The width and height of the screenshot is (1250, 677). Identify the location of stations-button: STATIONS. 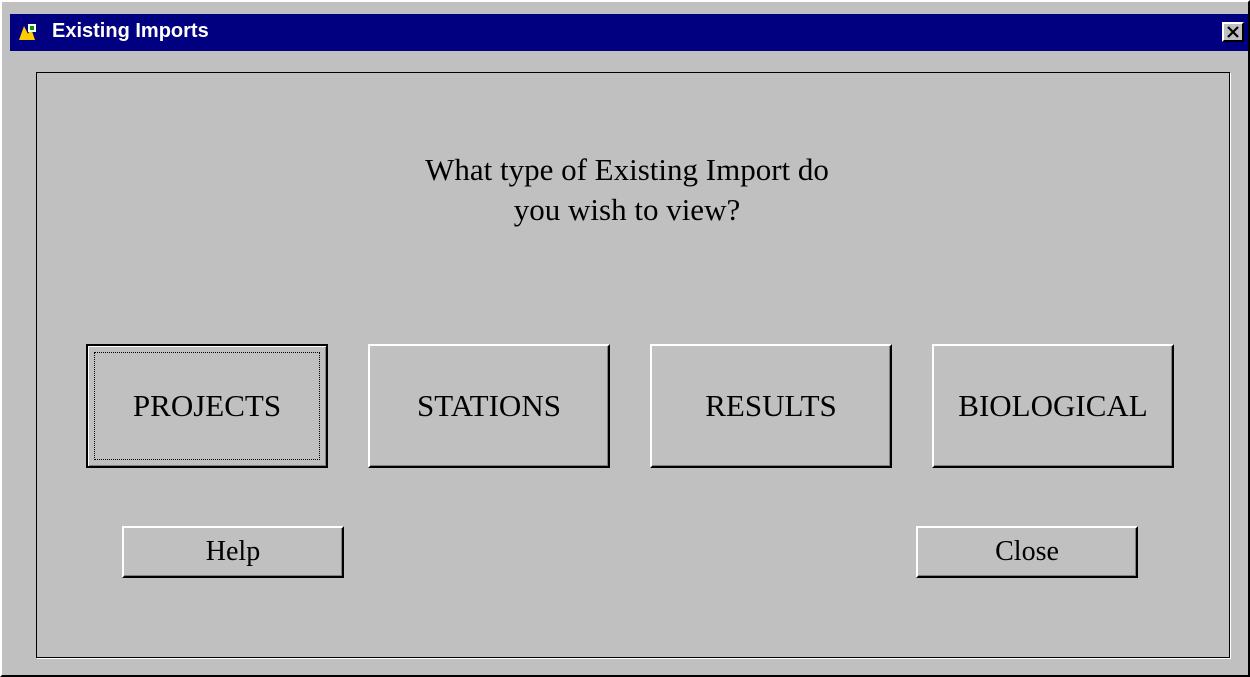
(489, 406).